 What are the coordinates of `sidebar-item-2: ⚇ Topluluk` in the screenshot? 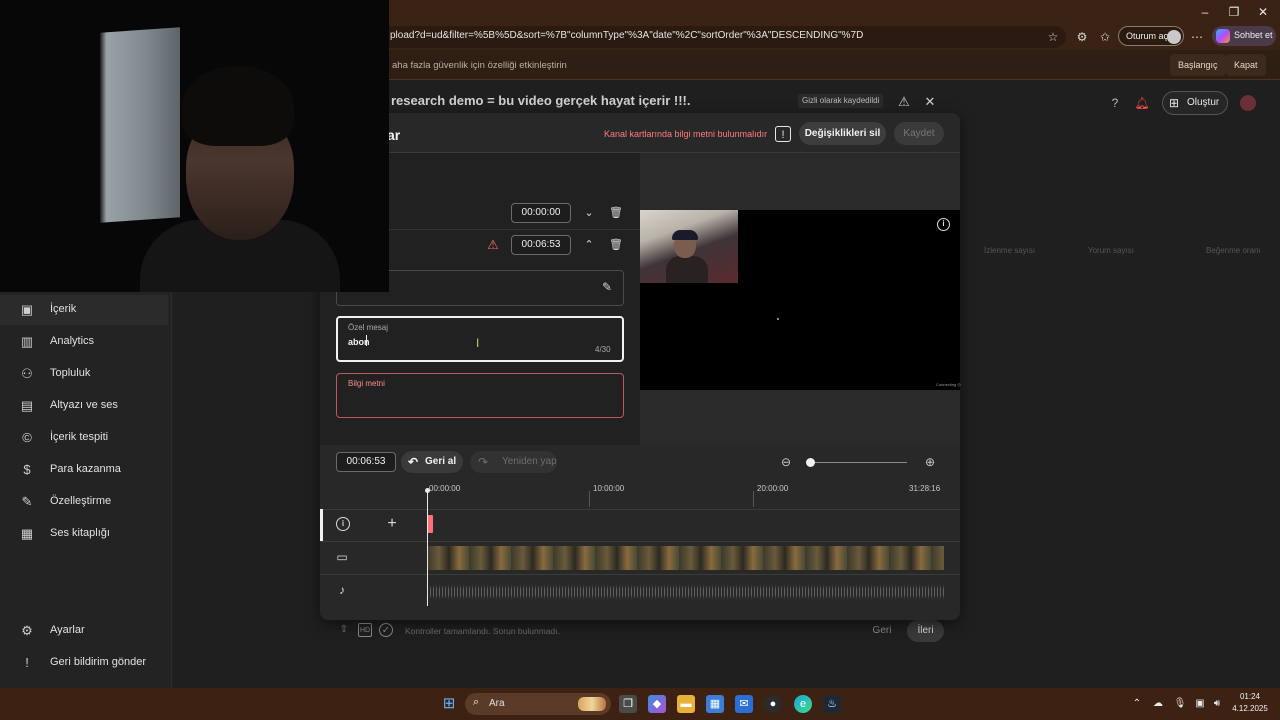 It's located at (84, 374).